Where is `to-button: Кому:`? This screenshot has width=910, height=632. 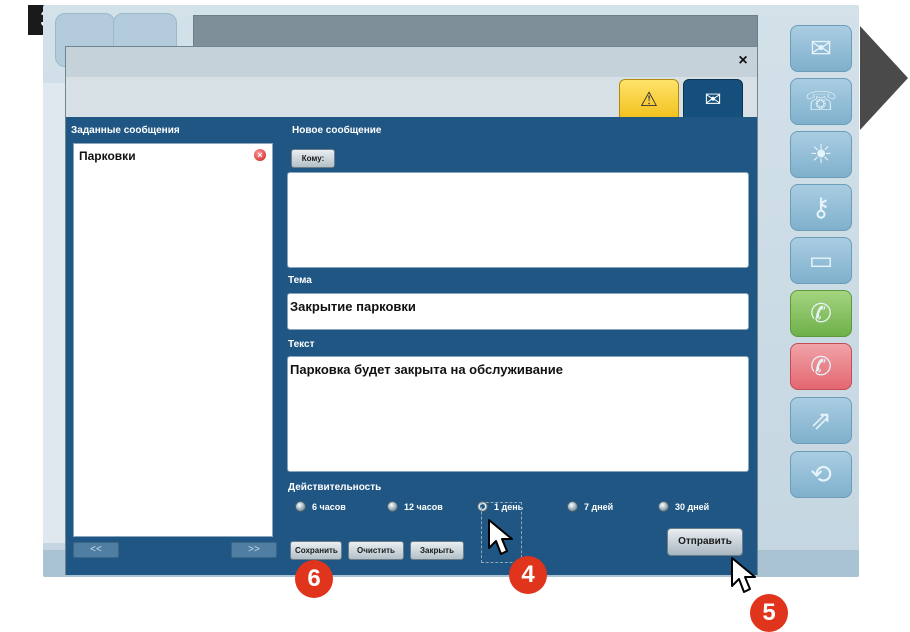 to-button: Кому: is located at coordinates (313, 158).